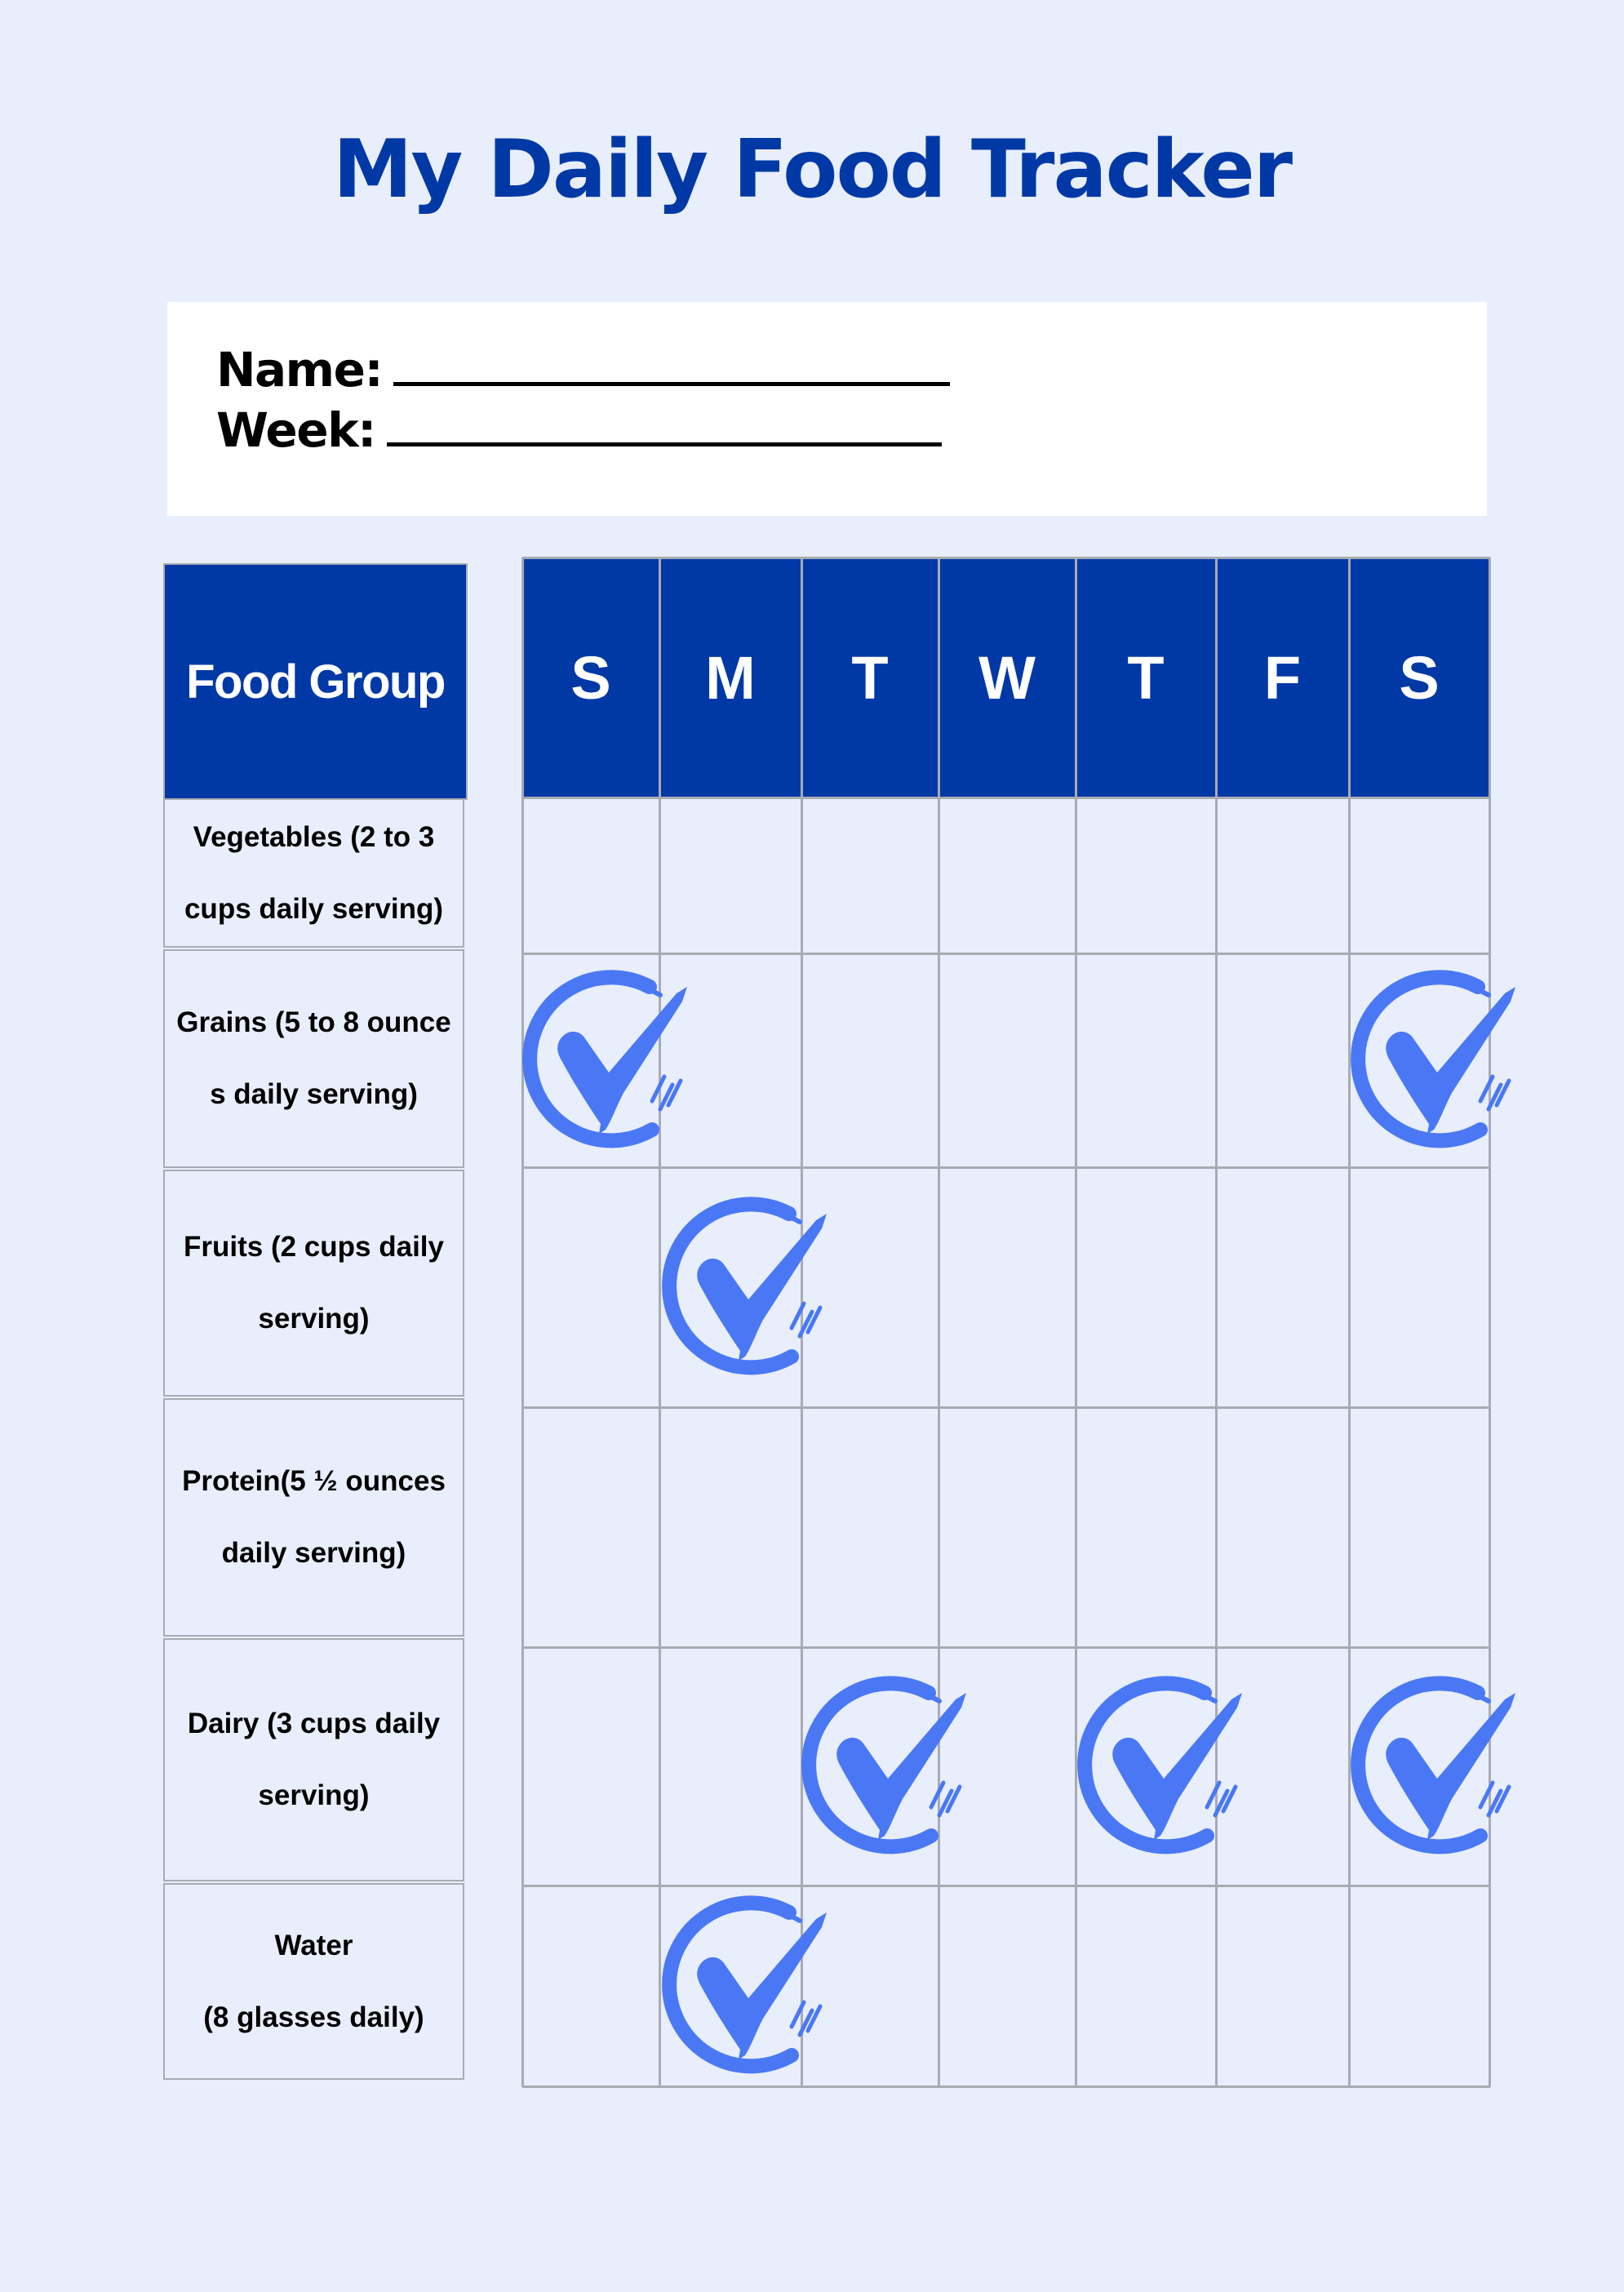 The height and width of the screenshot is (2292, 1624). What do you see at coordinates (313, 1284) in the screenshot?
I see `food-group-label: Fruits (2 cups daily serving)` at bounding box center [313, 1284].